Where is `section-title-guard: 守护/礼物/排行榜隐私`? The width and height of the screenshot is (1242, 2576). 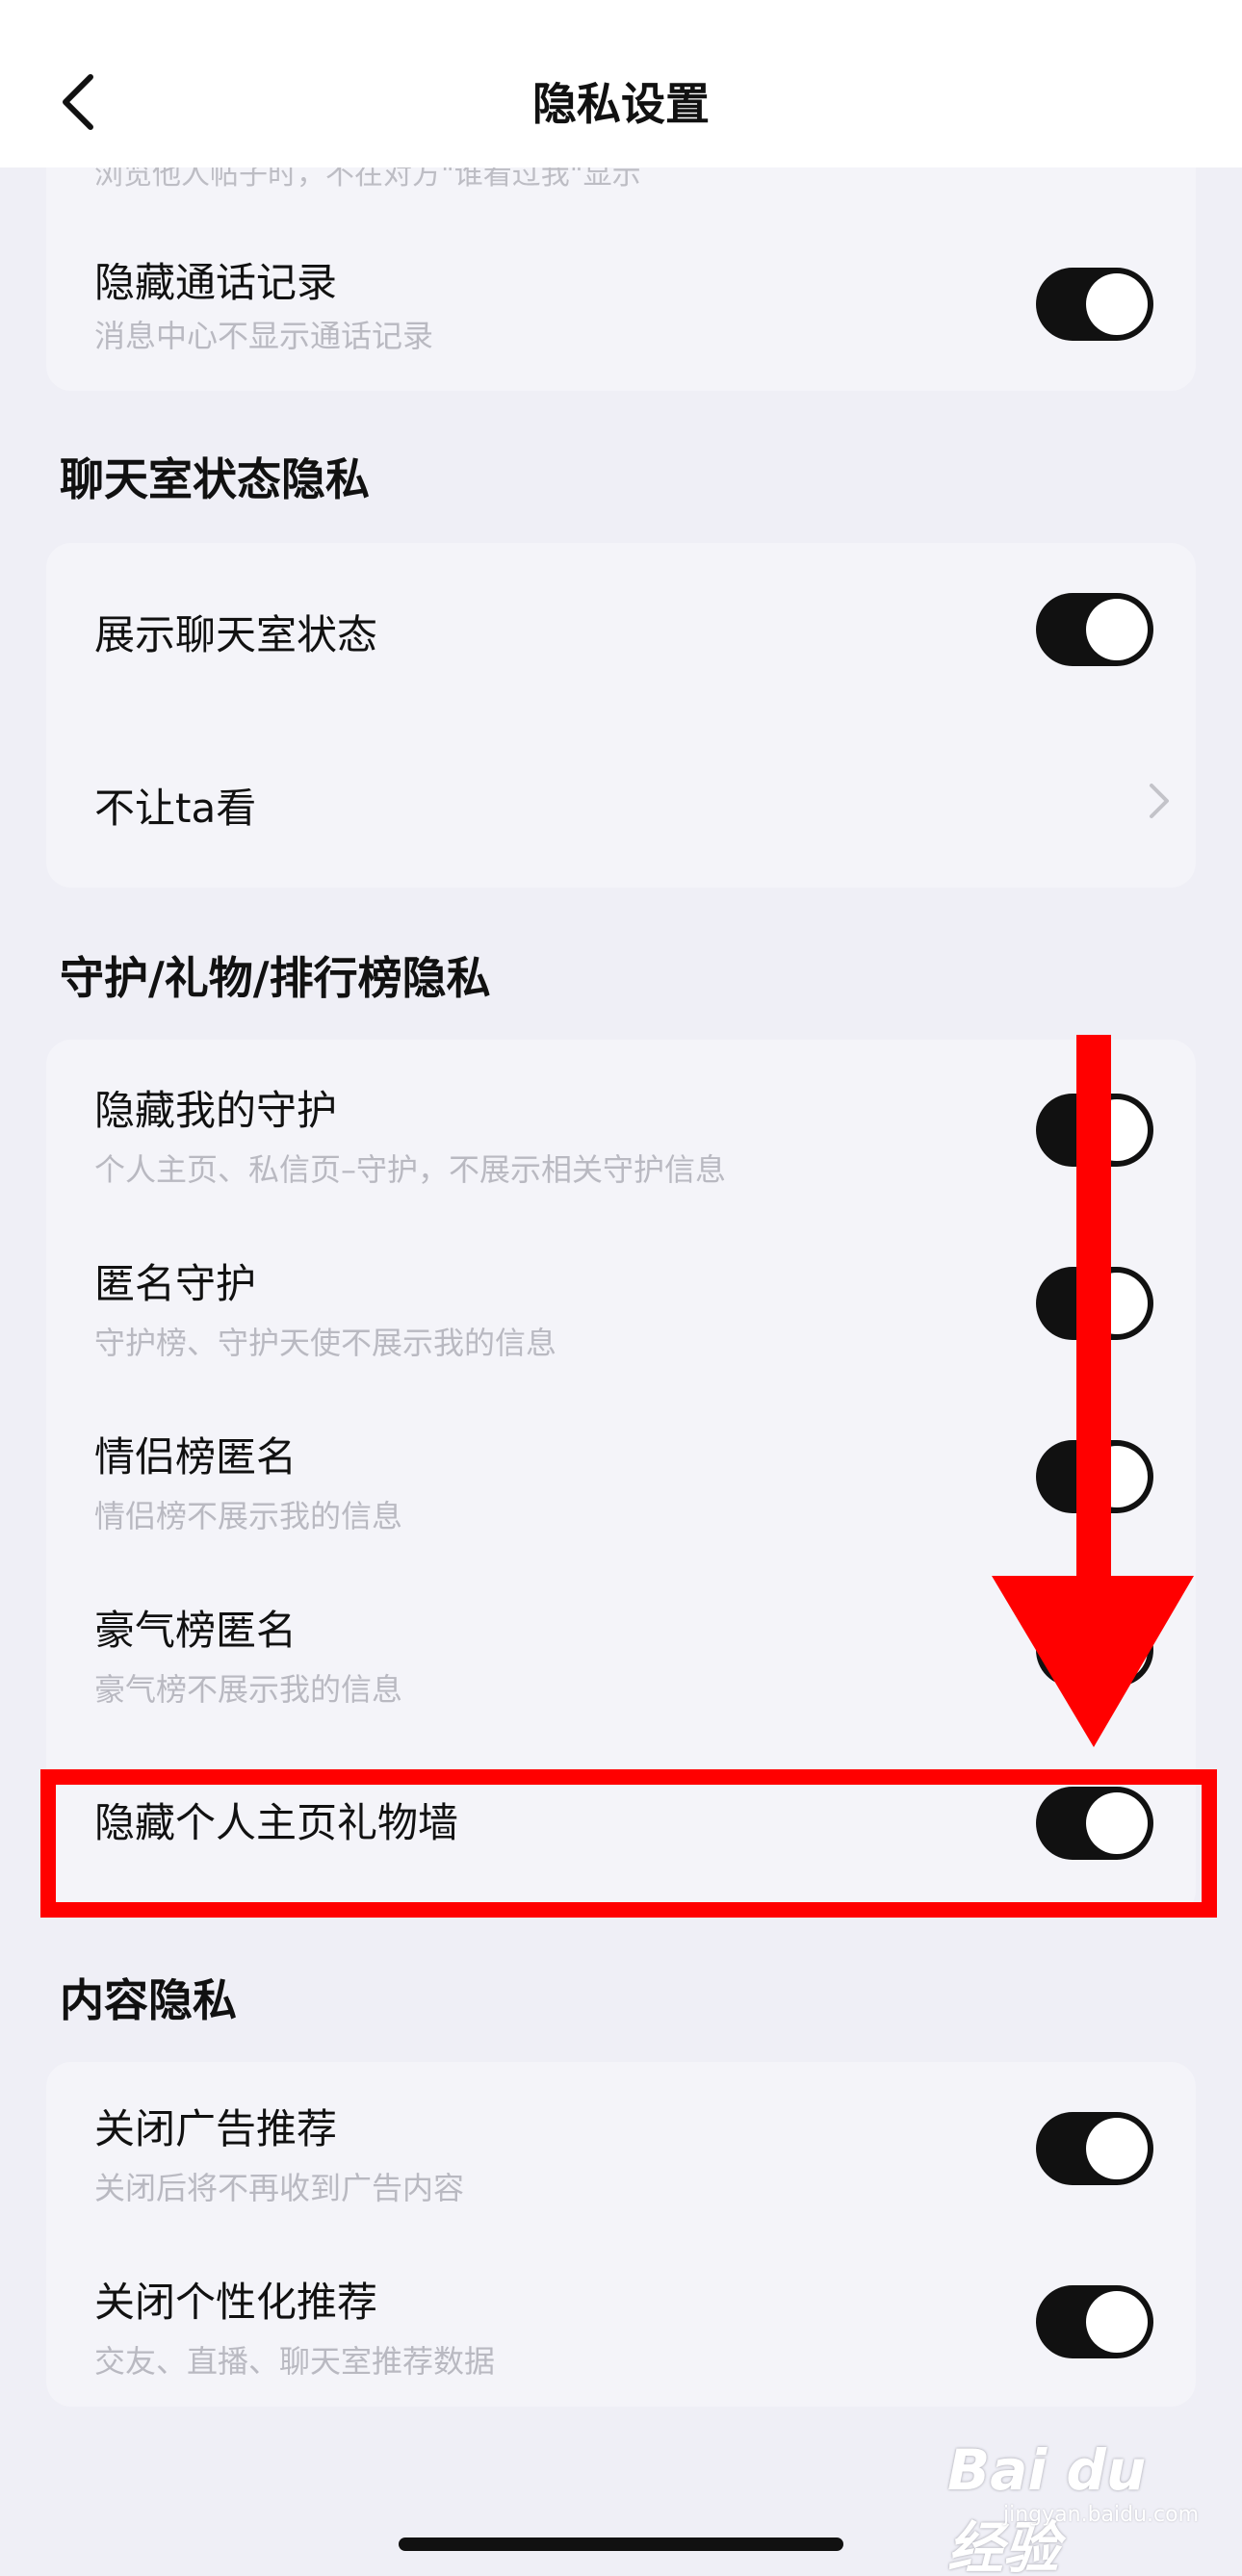 section-title-guard: 守护/礼物/排行榜隐私 is located at coordinates (275, 978).